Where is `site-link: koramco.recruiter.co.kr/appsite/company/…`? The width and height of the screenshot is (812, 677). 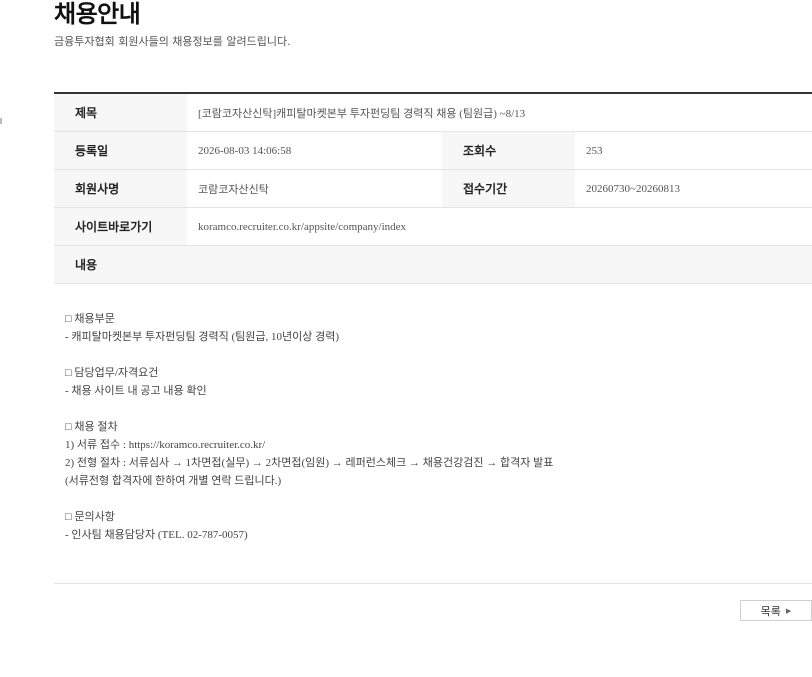
site-link: koramco.recruiter.co.kr/appsite/company/… is located at coordinates (499, 226).